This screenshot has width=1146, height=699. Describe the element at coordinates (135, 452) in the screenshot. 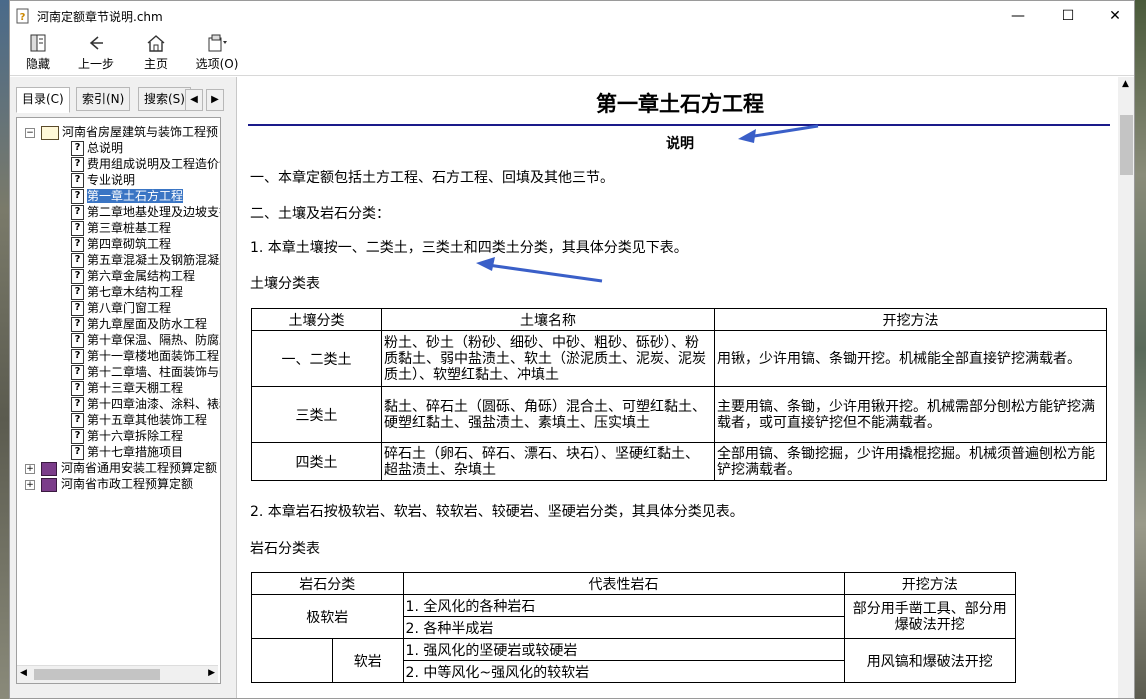

I see `tree-node-label: 第十七章措施项目` at that location.